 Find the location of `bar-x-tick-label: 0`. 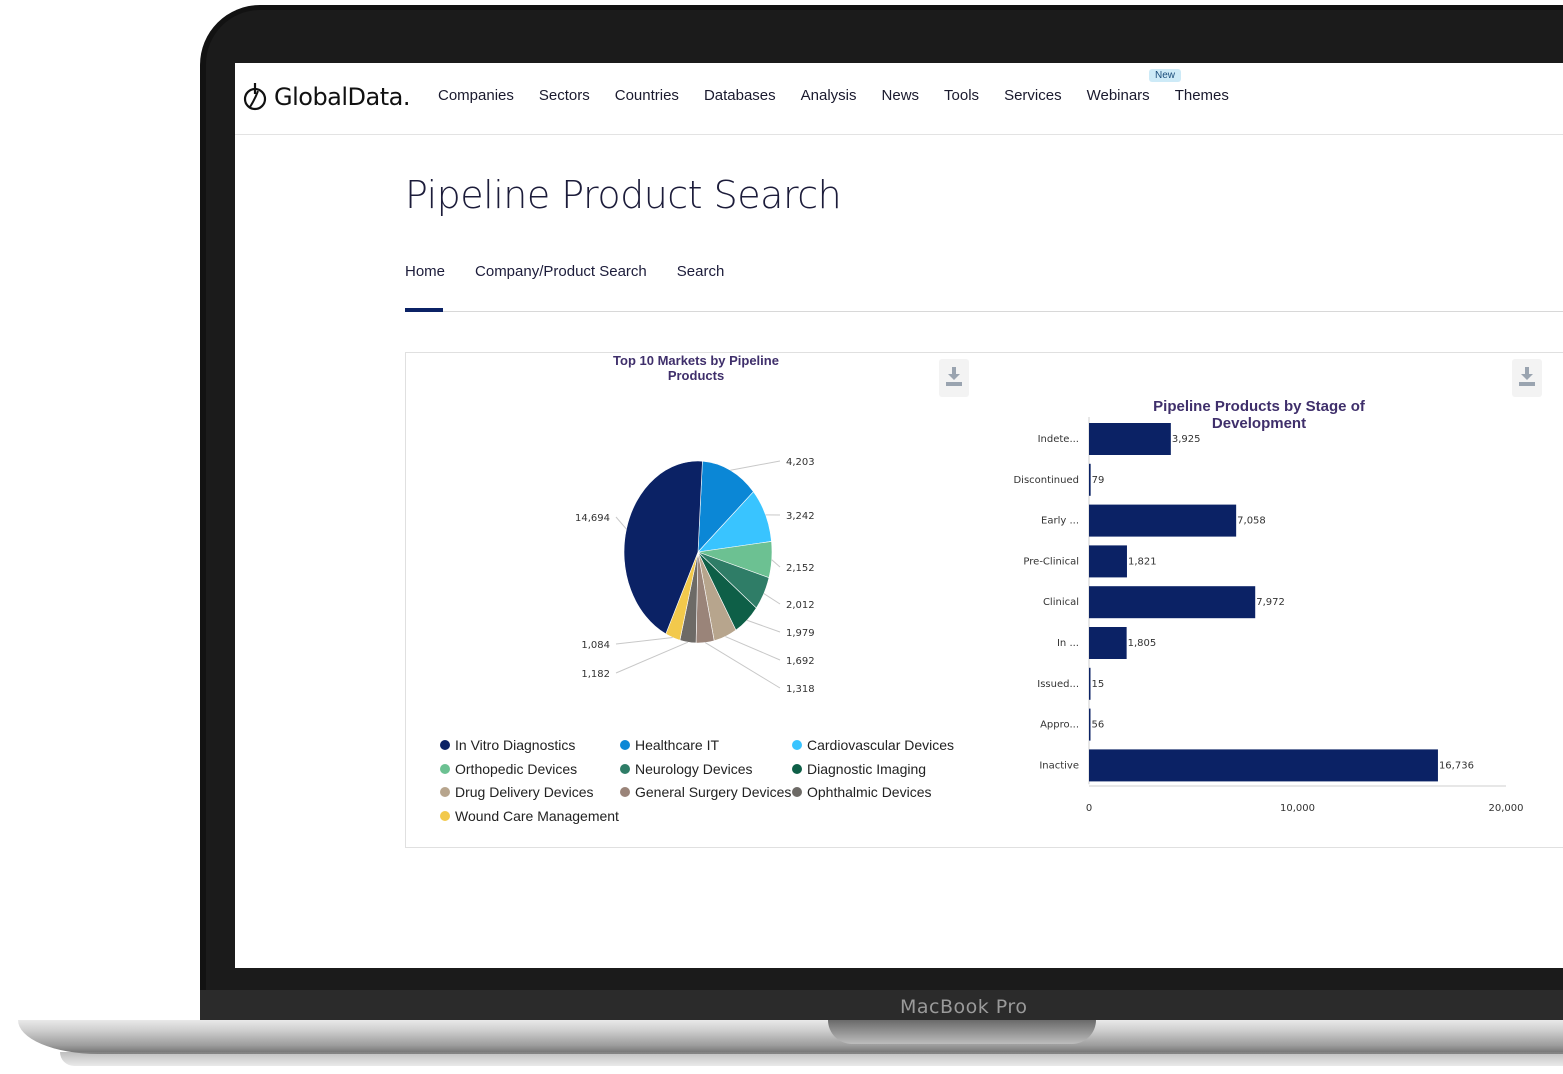

bar-x-tick-label: 0 is located at coordinates (1089, 808).